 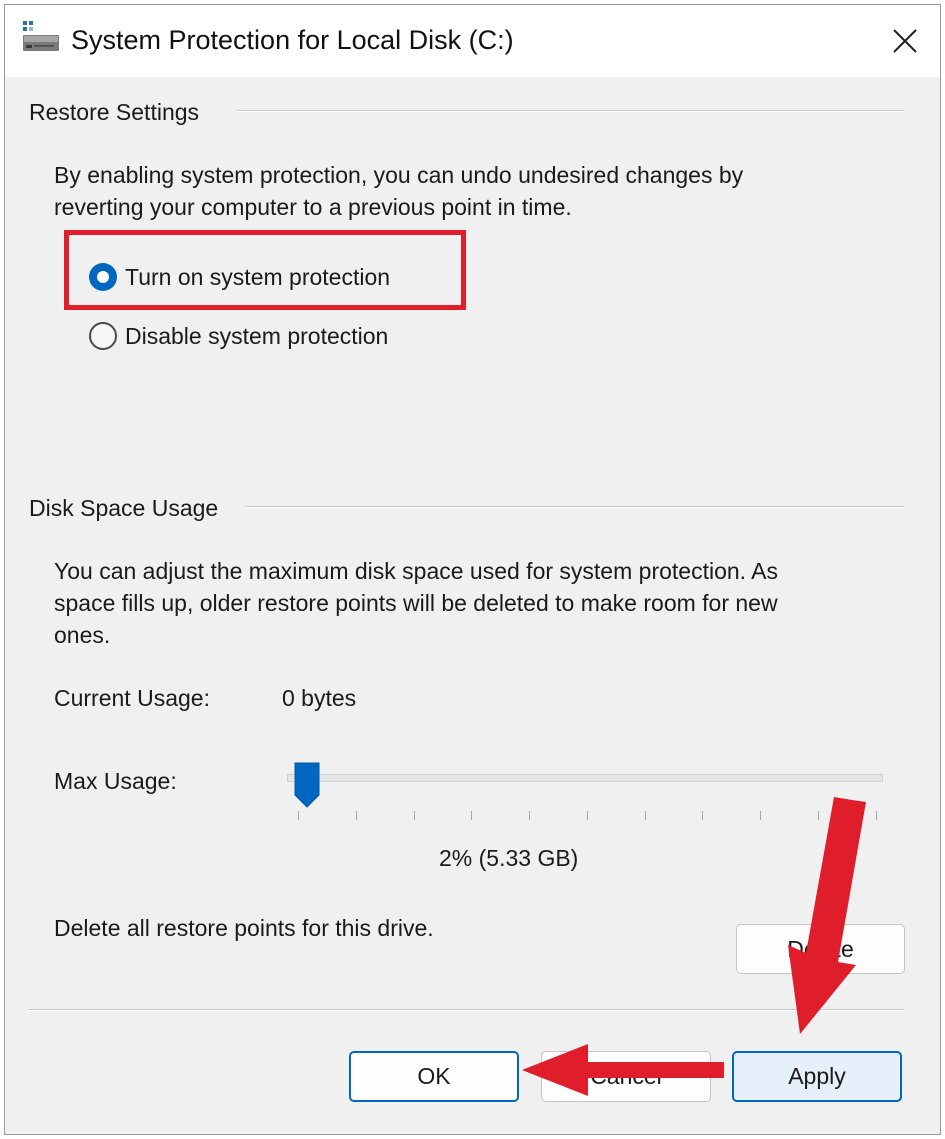 I want to click on max-usage-label: Max Usage:, so click(x=115, y=781).